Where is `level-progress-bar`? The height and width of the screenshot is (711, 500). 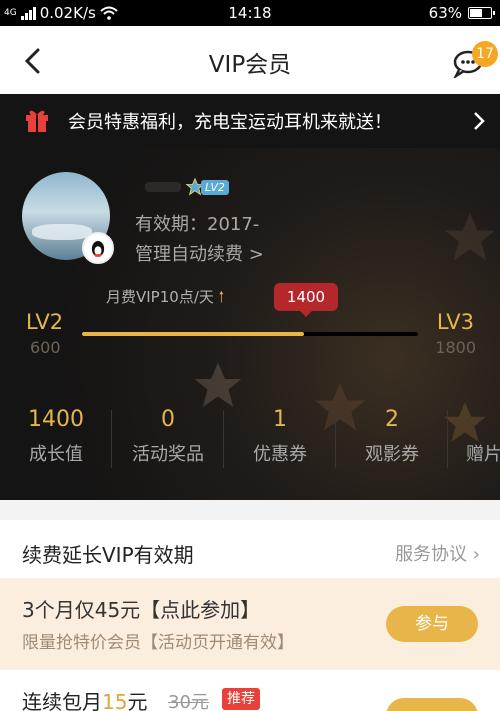
level-progress-bar is located at coordinates (250, 334).